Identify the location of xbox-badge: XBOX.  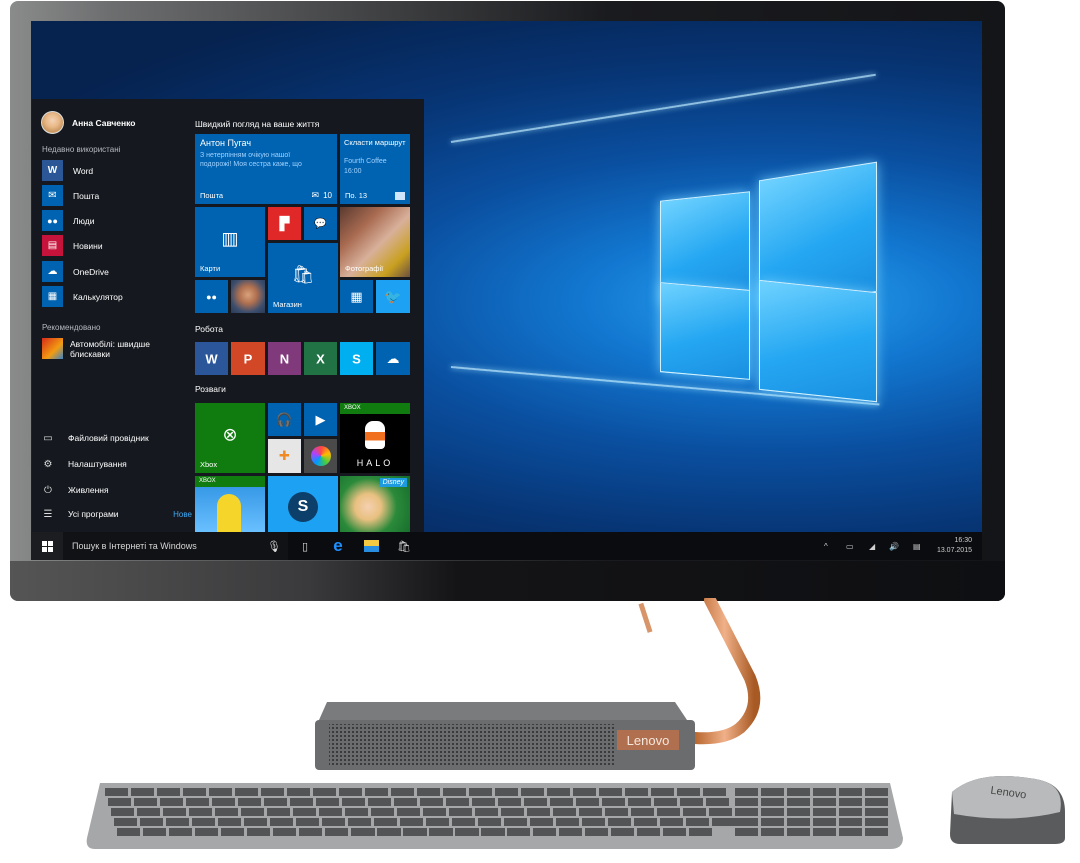
(375, 408).